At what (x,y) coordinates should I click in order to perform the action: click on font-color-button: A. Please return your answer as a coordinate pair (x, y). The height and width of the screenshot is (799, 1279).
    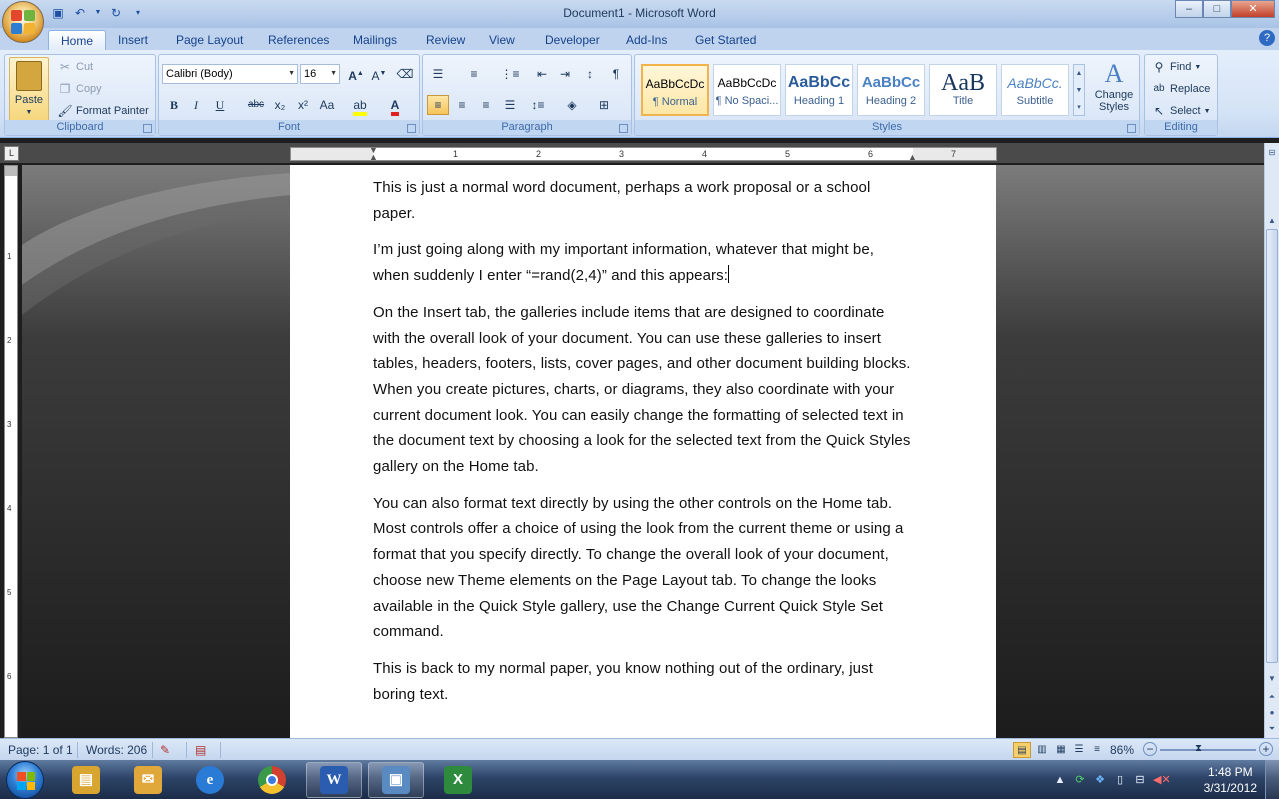
    Looking at the image, I should click on (395, 105).